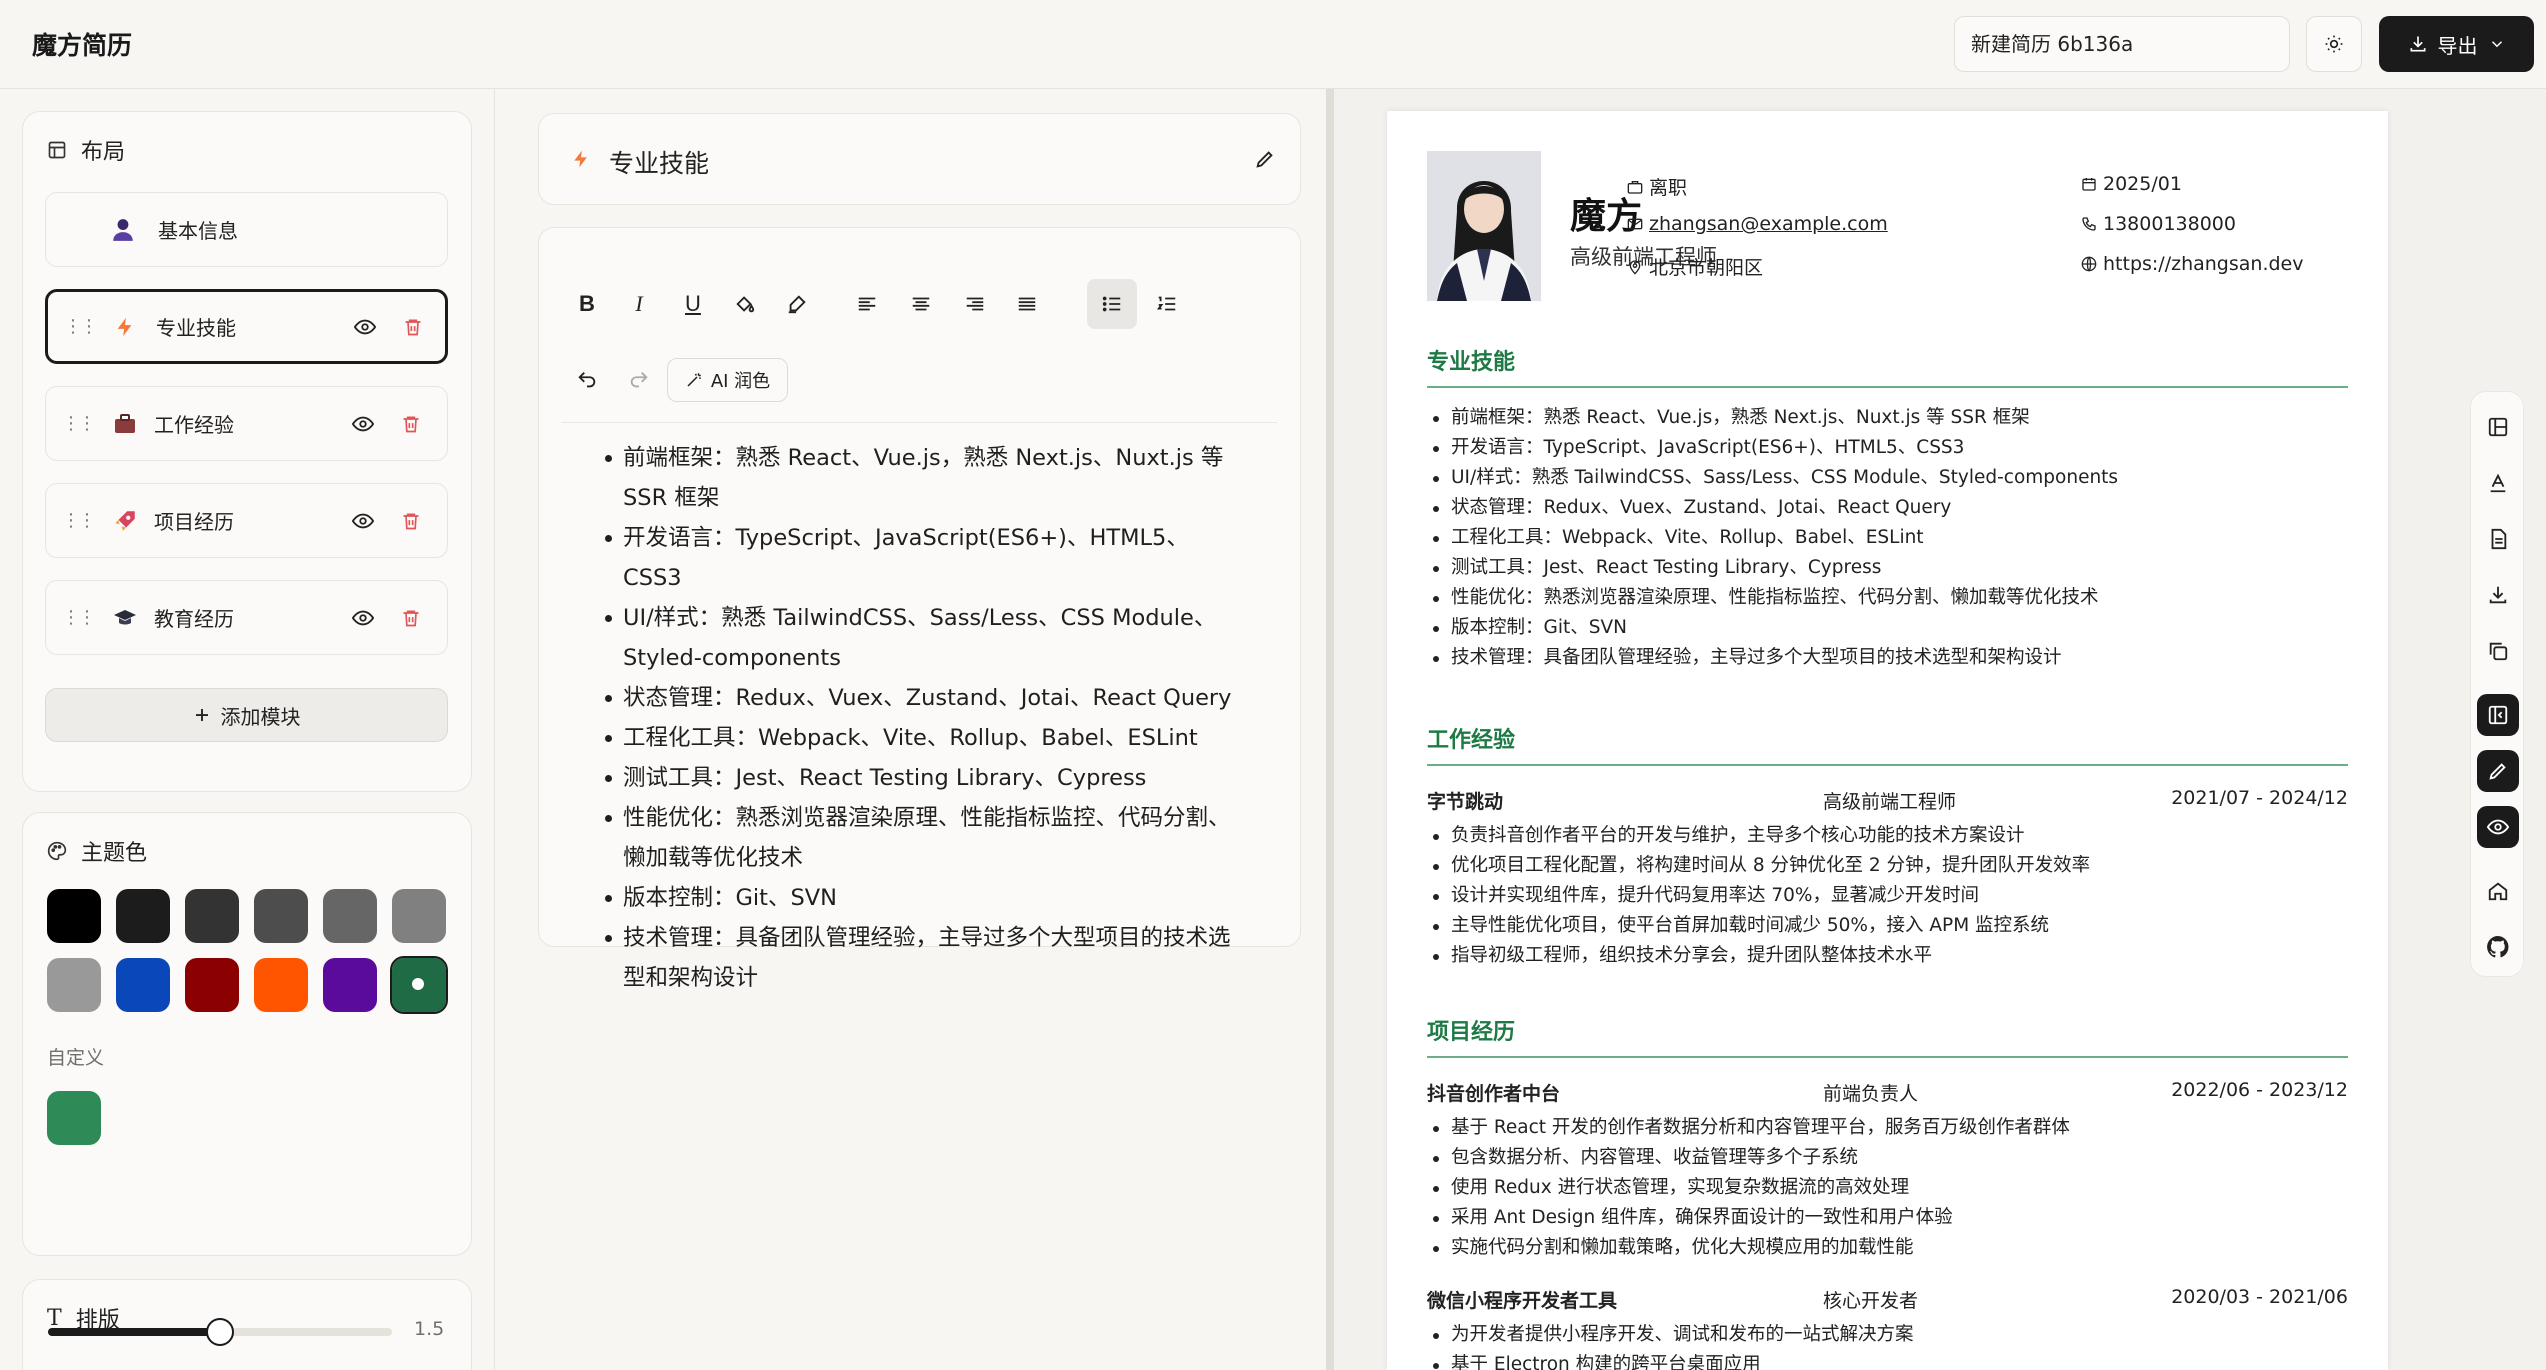  What do you see at coordinates (194, 522) in the screenshot?
I see `module-label: 项目经历` at bounding box center [194, 522].